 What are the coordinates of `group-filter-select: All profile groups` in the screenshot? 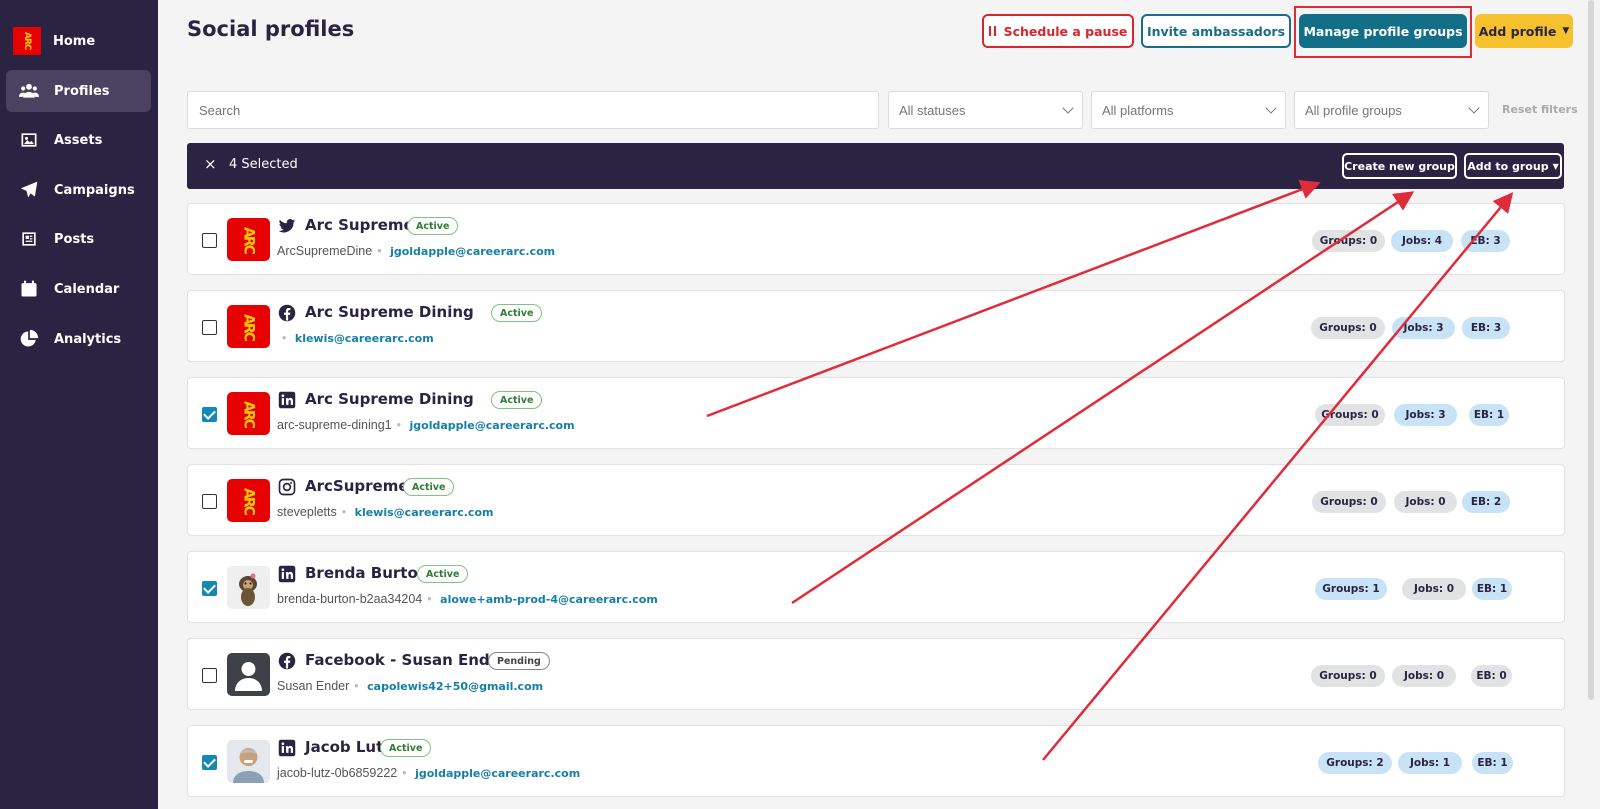 It's located at (1391, 110).